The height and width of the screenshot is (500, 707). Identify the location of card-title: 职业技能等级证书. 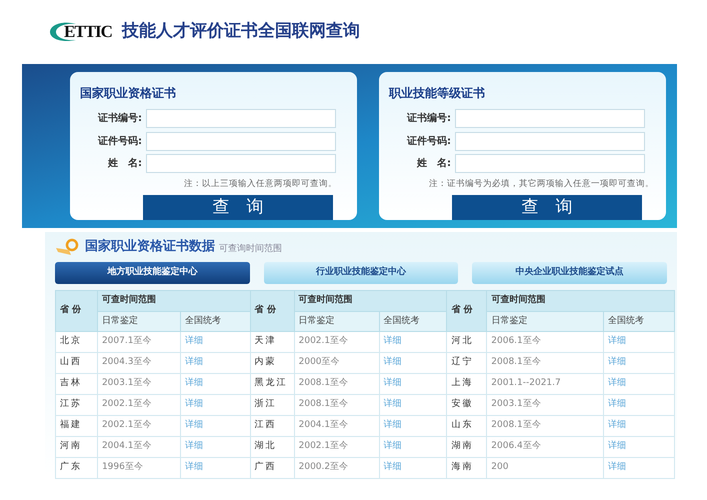
(437, 93).